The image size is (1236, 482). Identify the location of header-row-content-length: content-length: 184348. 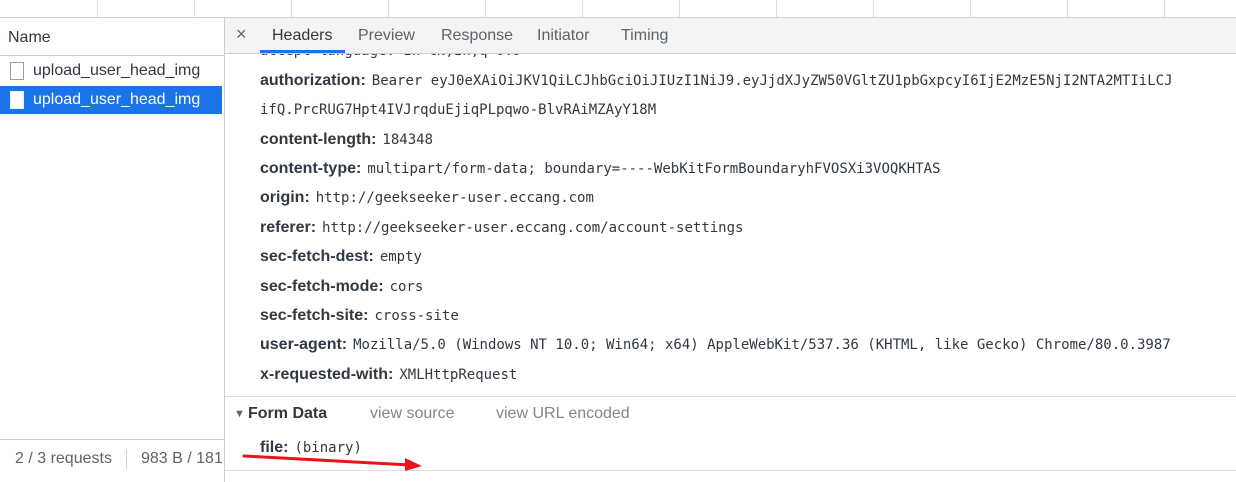
(346, 140).